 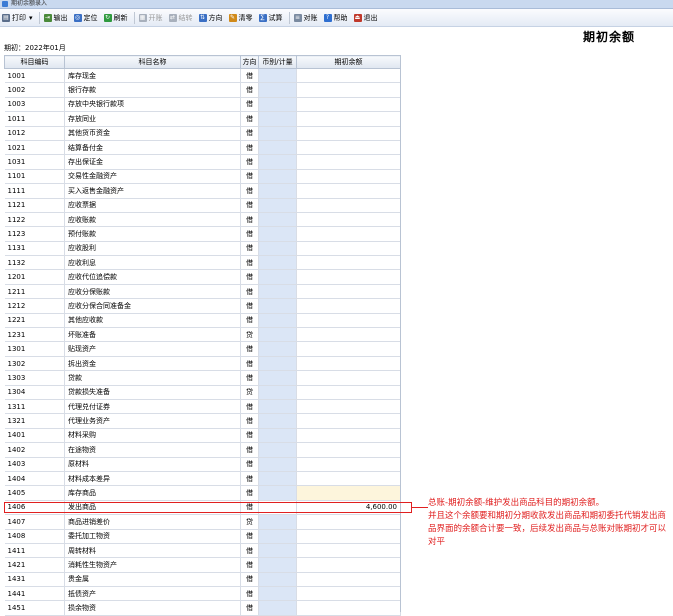 What do you see at coordinates (202, 263) in the screenshot?
I see `table-row: 1132 应收利息借` at bounding box center [202, 263].